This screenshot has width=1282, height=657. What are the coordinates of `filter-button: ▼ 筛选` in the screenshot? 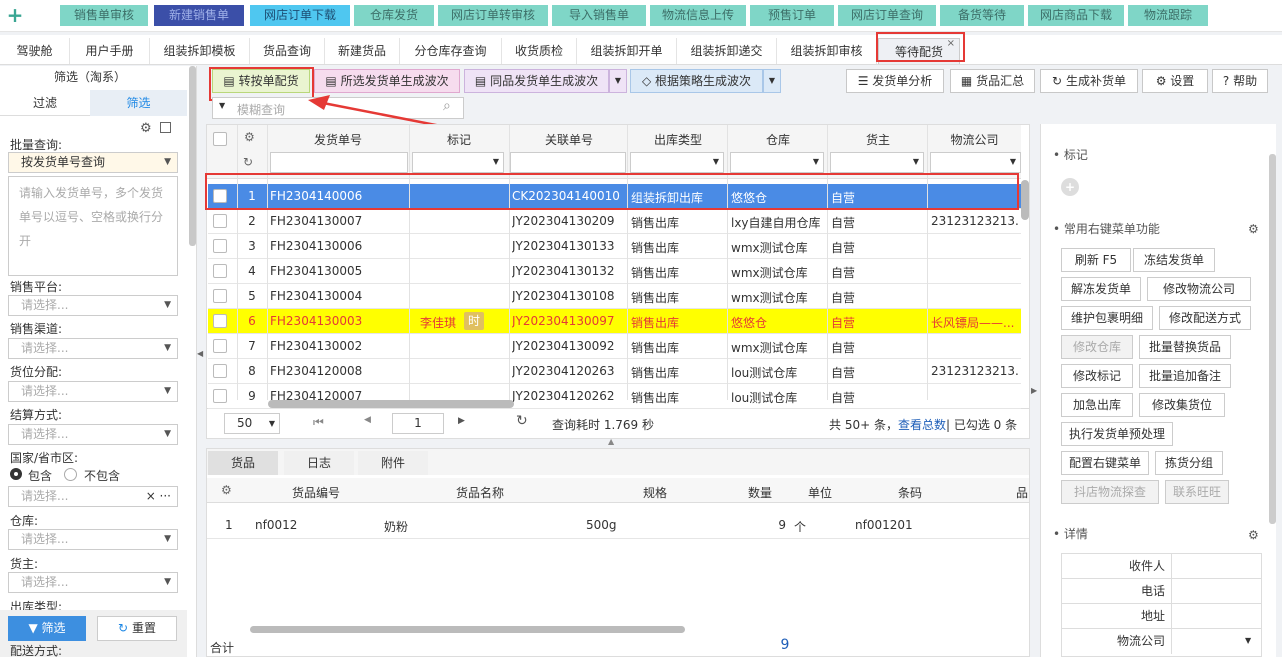 It's located at (47, 628).